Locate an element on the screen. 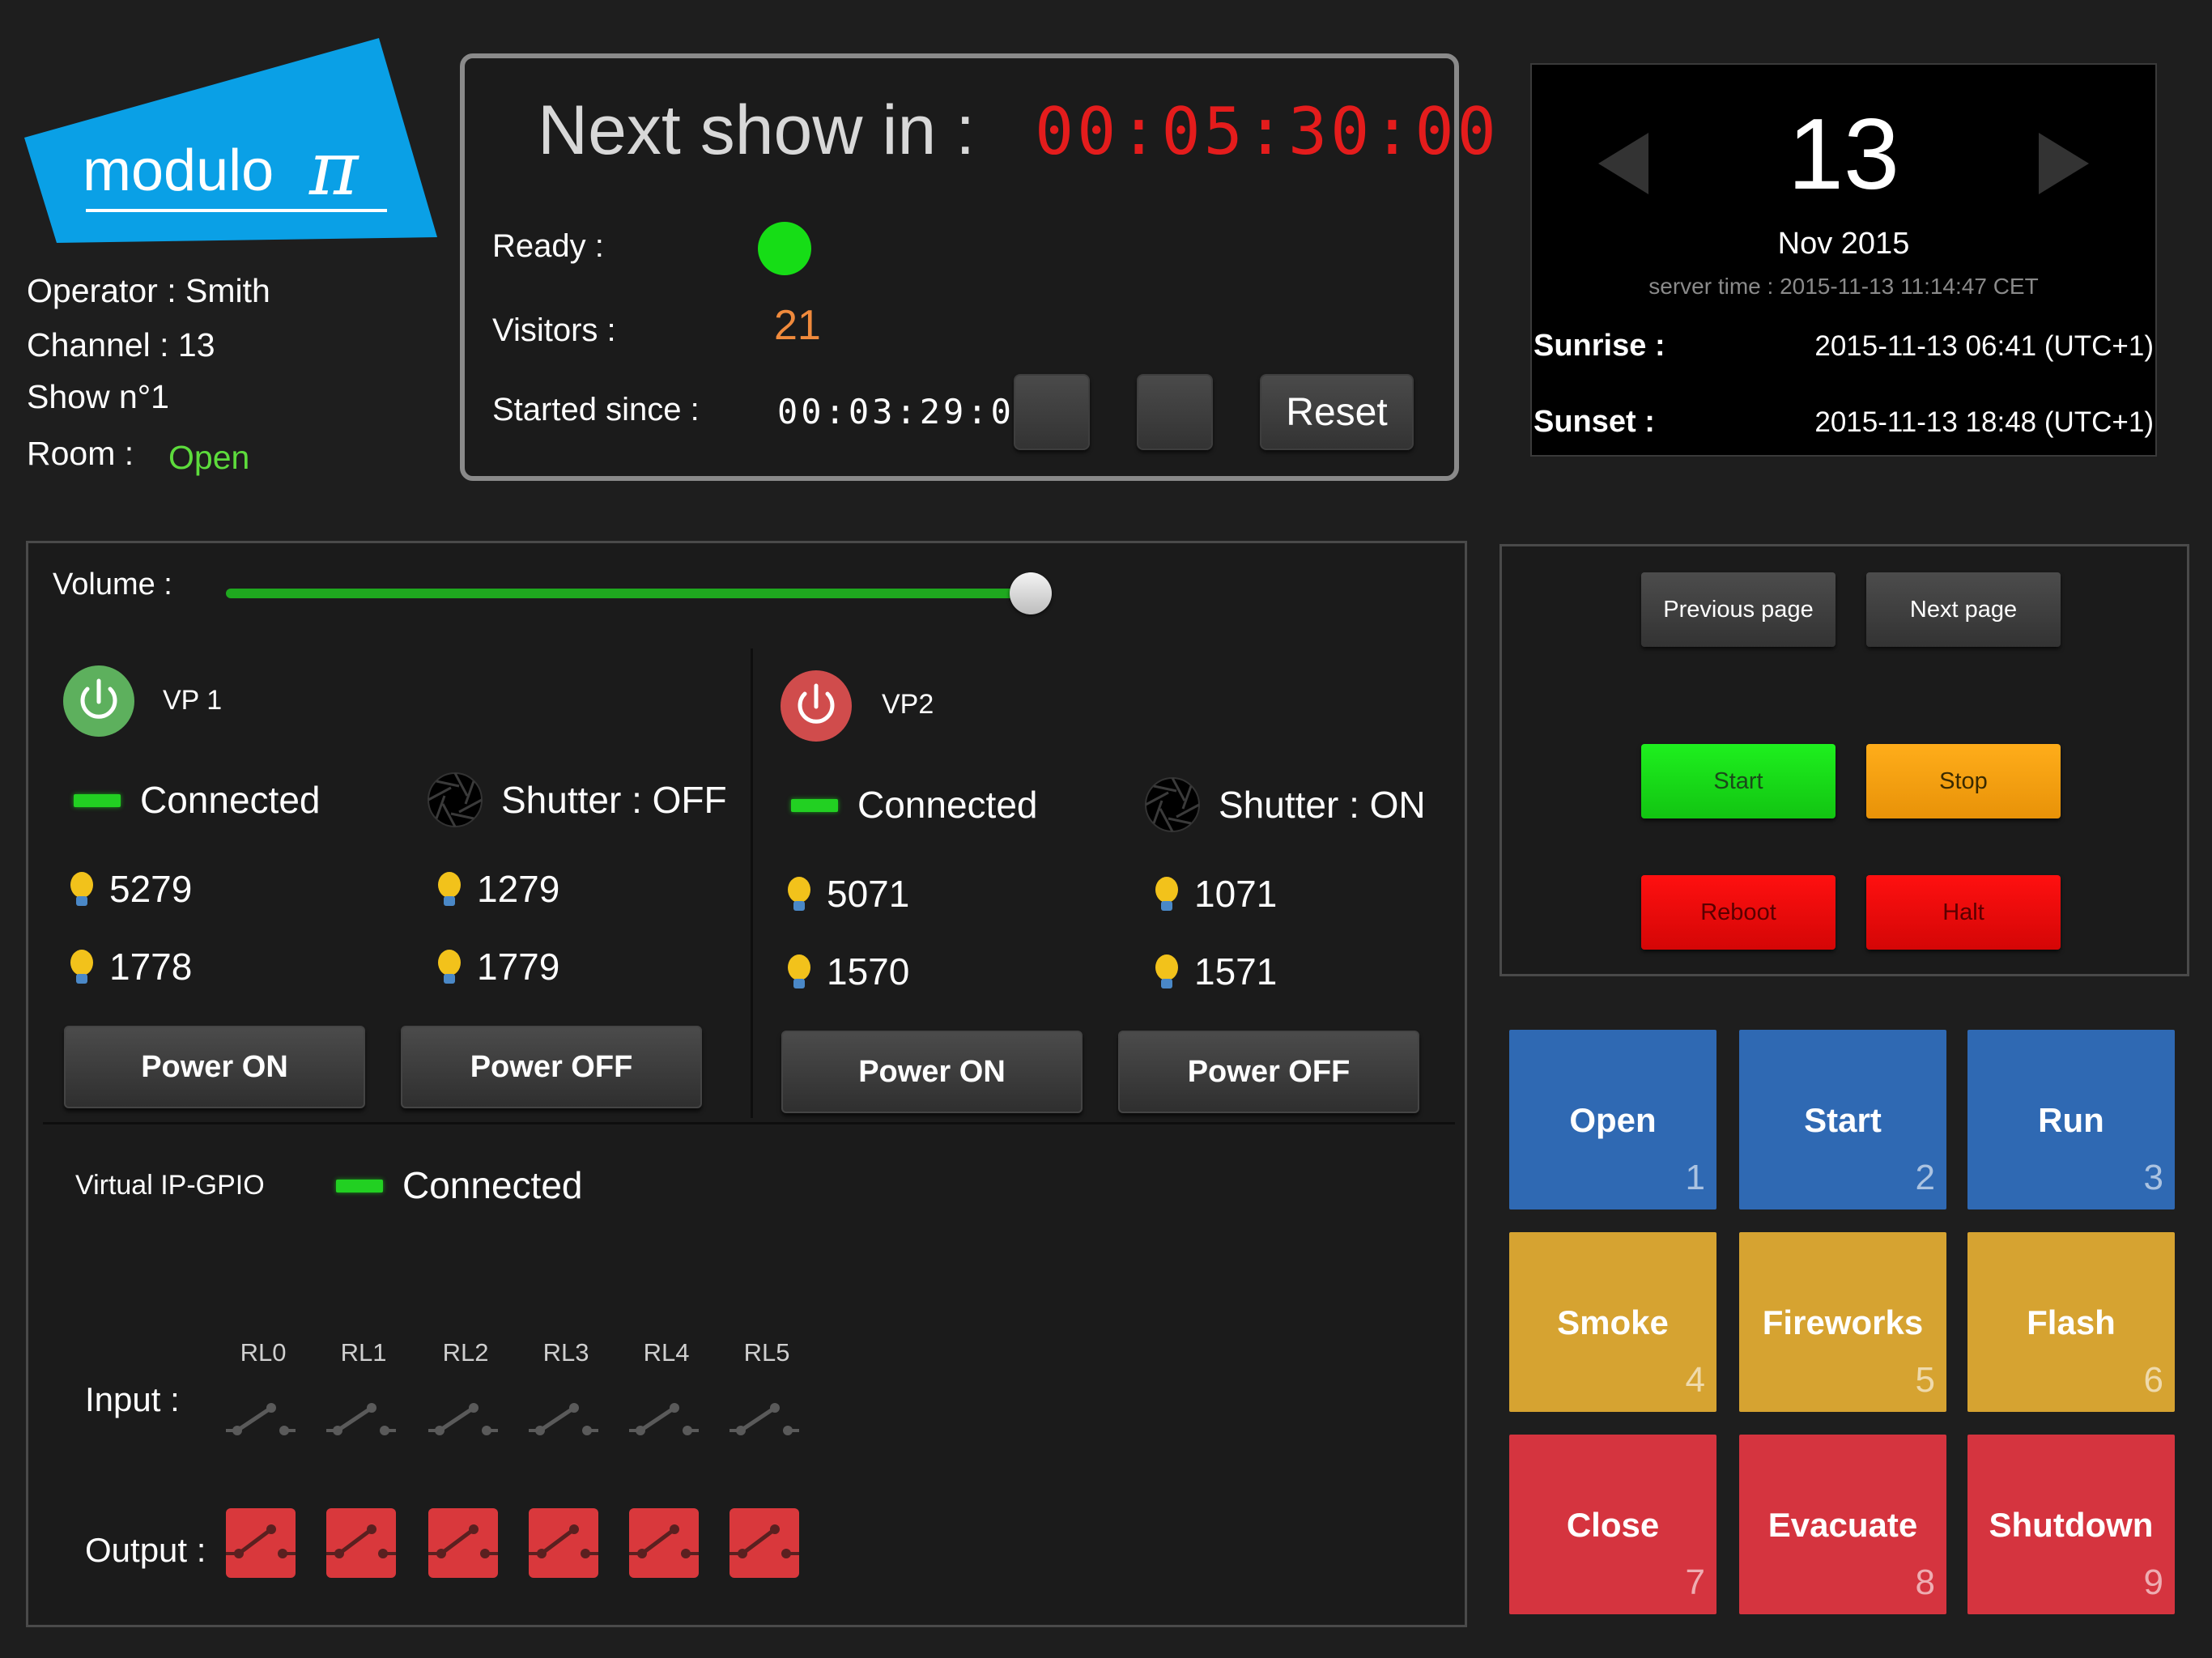 This screenshot has height=1658, width=2212. cue-label: Evacuate is located at coordinates (1843, 1525).